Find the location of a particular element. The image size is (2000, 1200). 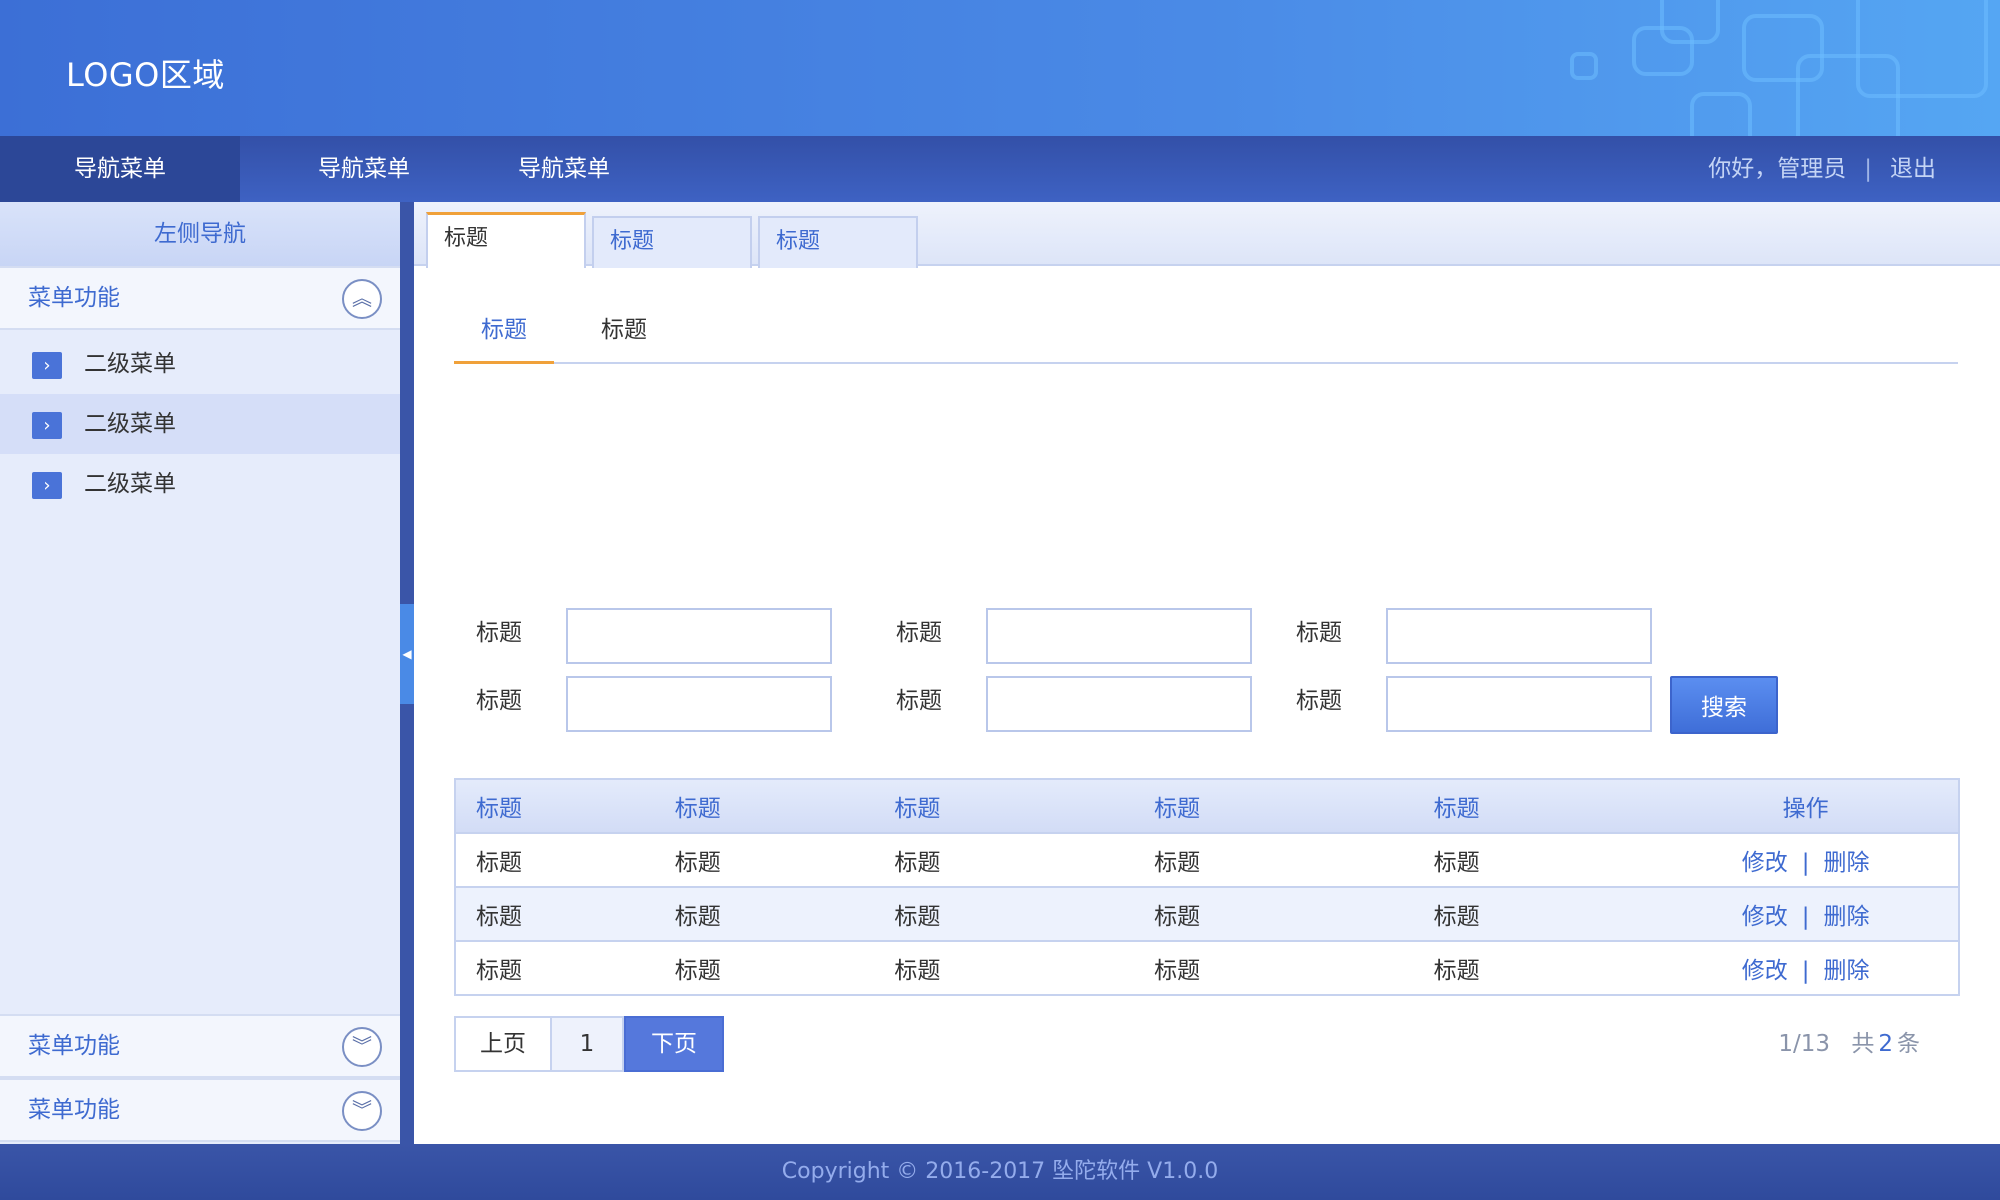

header: LOGO区域 is located at coordinates (1000, 68).